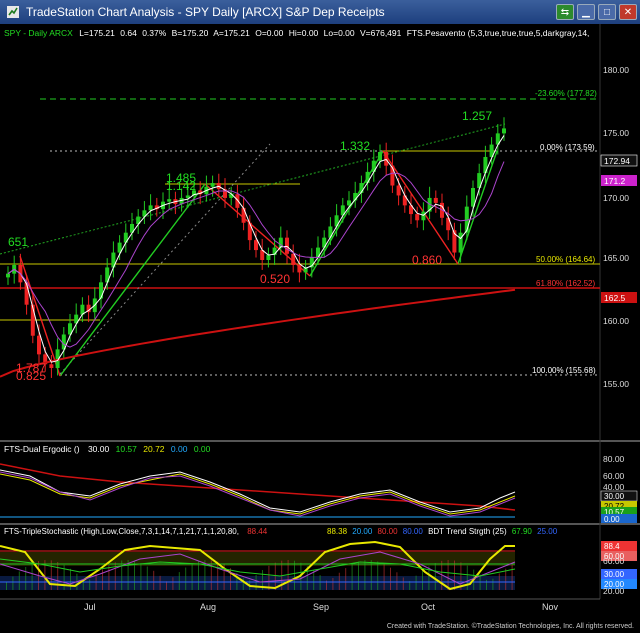 This screenshot has width=640, height=633. What do you see at coordinates (127, 449) in the screenshot?
I see `ergodic-v2: 10.57` at bounding box center [127, 449].